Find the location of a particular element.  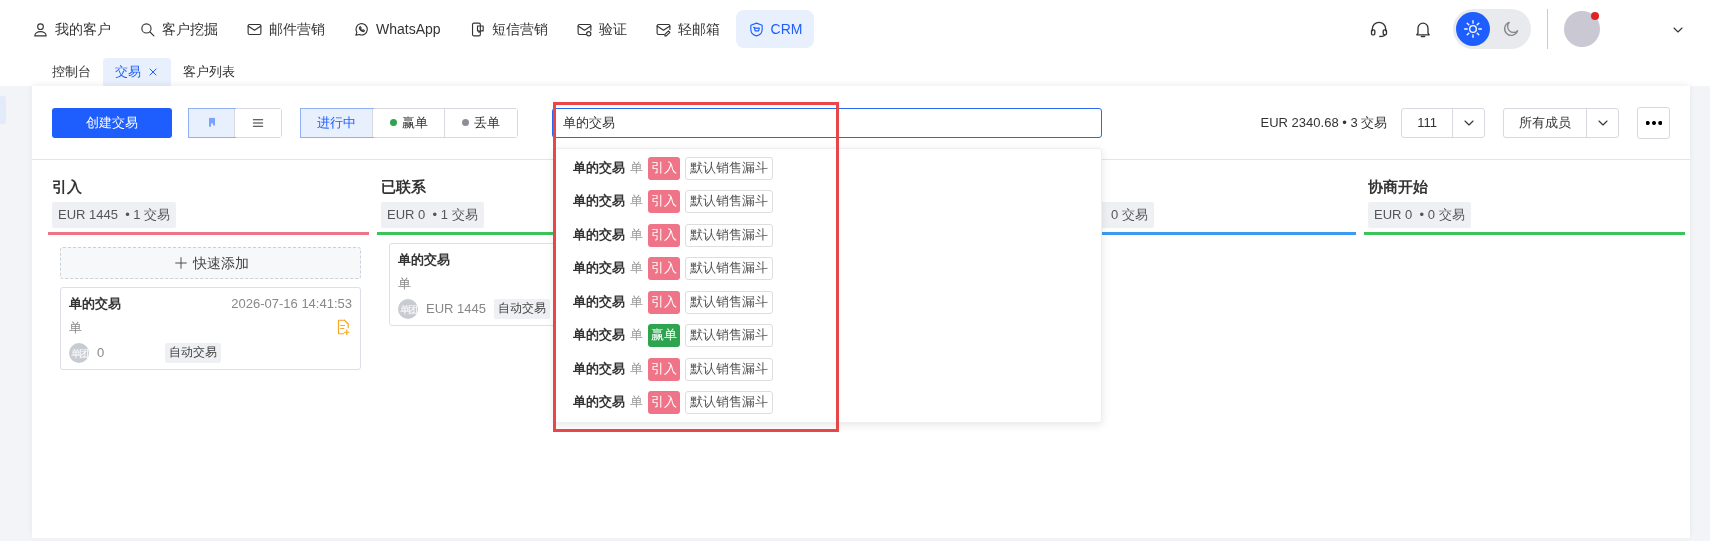

deal-amount: EUR 1445 is located at coordinates (456, 309).